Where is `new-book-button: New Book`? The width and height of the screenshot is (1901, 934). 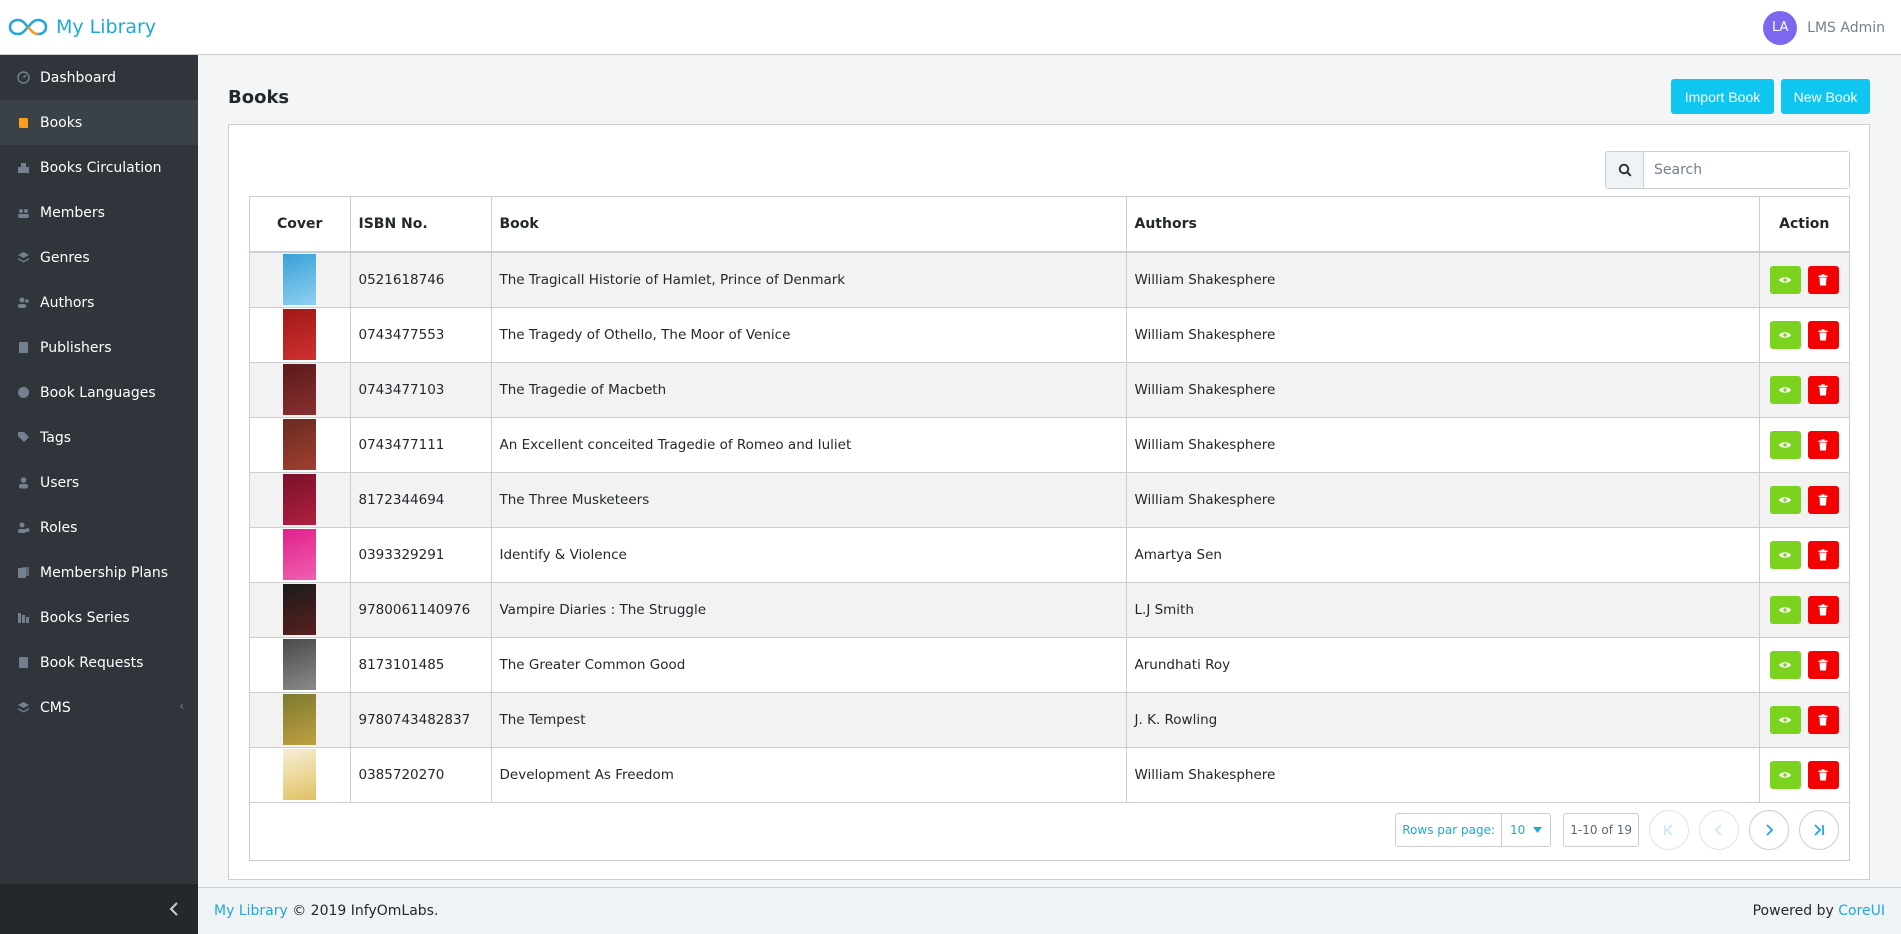
new-book-button: New Book is located at coordinates (1825, 96).